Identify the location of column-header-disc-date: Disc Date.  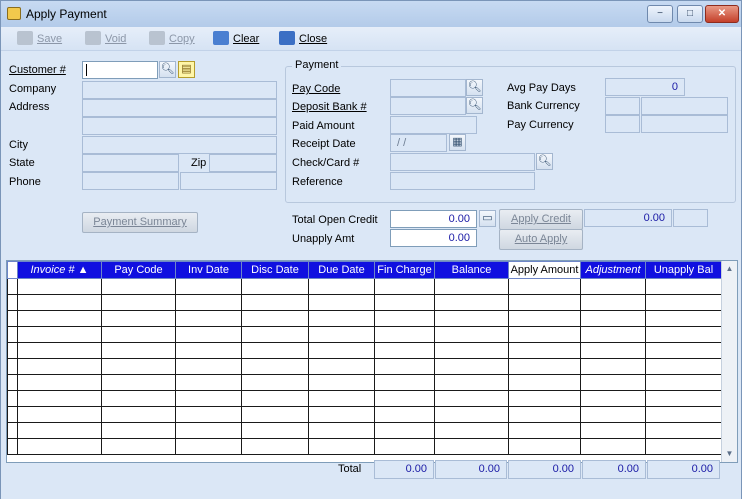
(275, 270).